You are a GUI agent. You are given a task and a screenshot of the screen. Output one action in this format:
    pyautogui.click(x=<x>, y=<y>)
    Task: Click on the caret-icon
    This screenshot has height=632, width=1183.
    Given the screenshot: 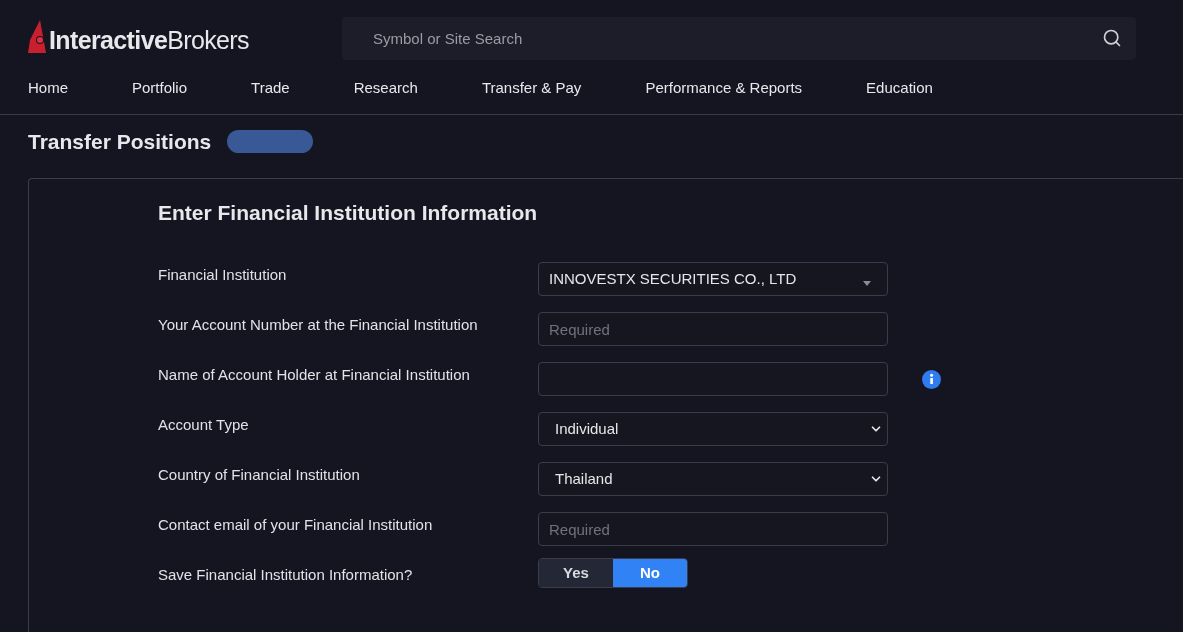 What is the action you would take?
    pyautogui.click(x=867, y=283)
    